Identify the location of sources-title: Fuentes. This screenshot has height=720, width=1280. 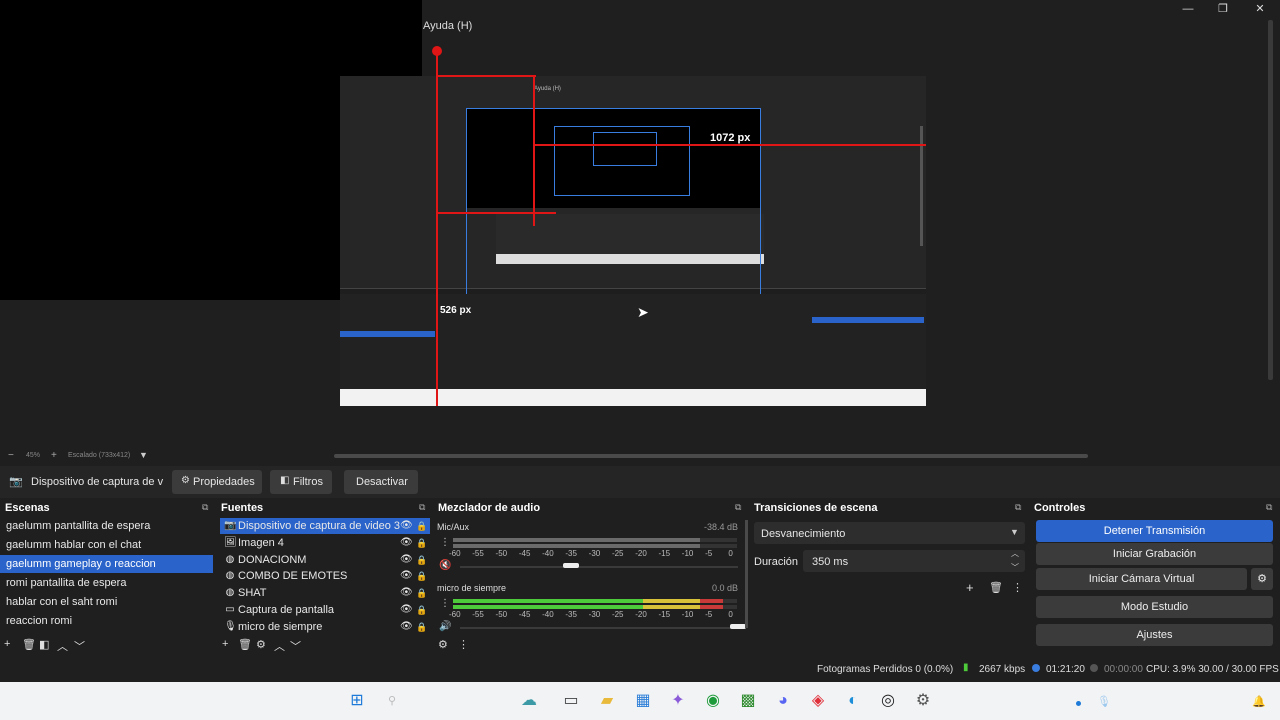
(242, 508).